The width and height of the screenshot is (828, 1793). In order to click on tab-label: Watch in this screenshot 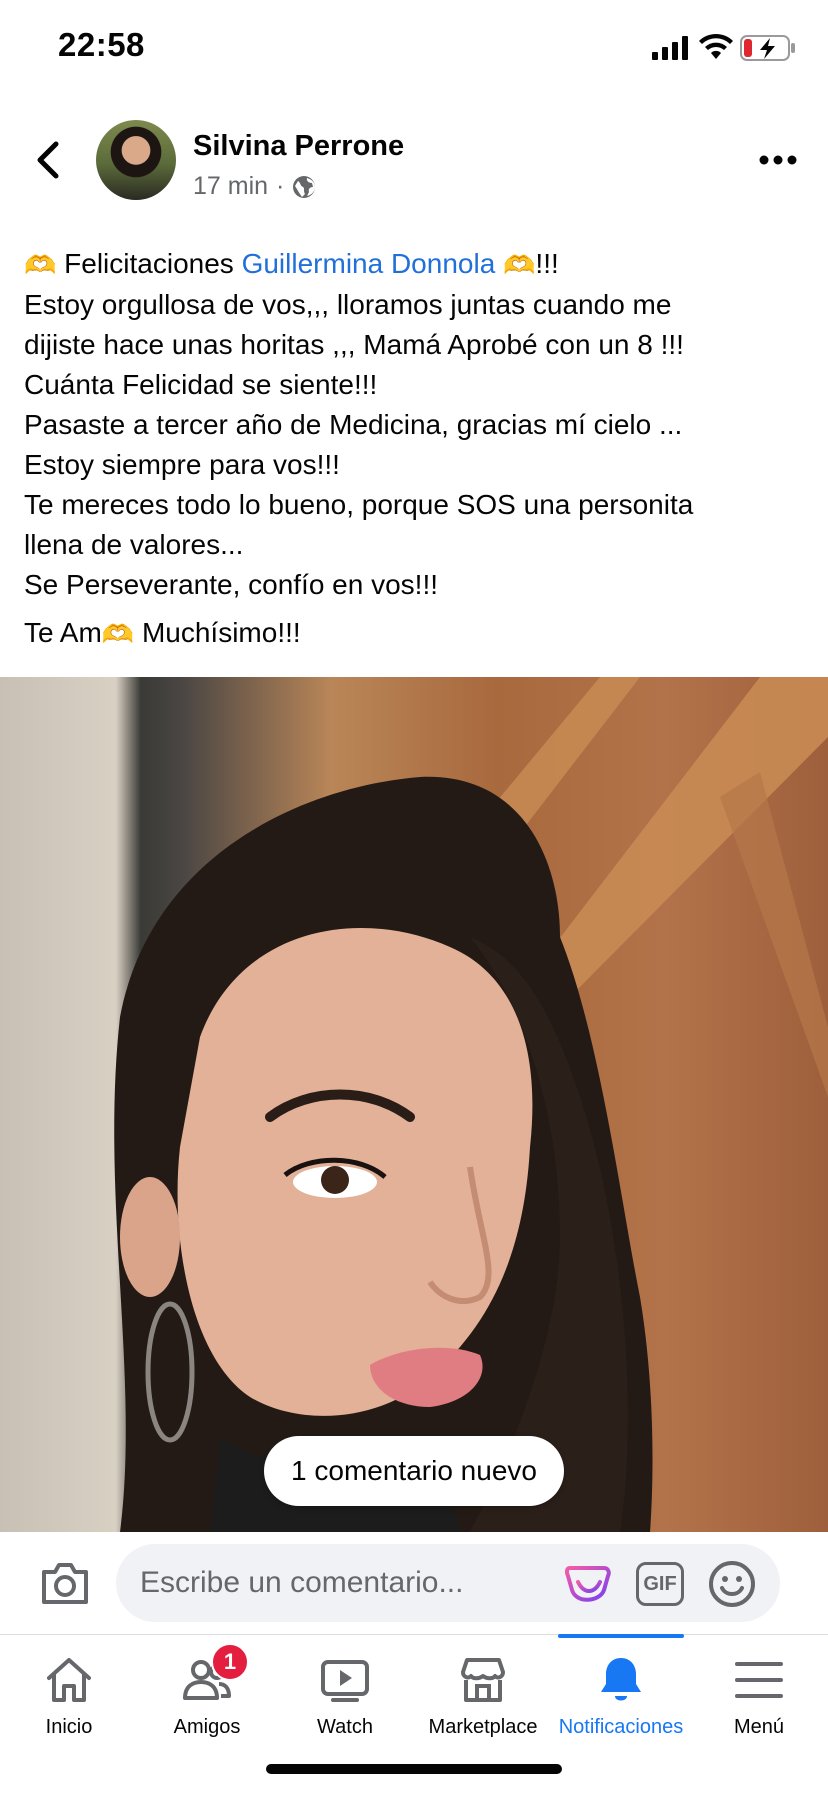, I will do `click(345, 1727)`.